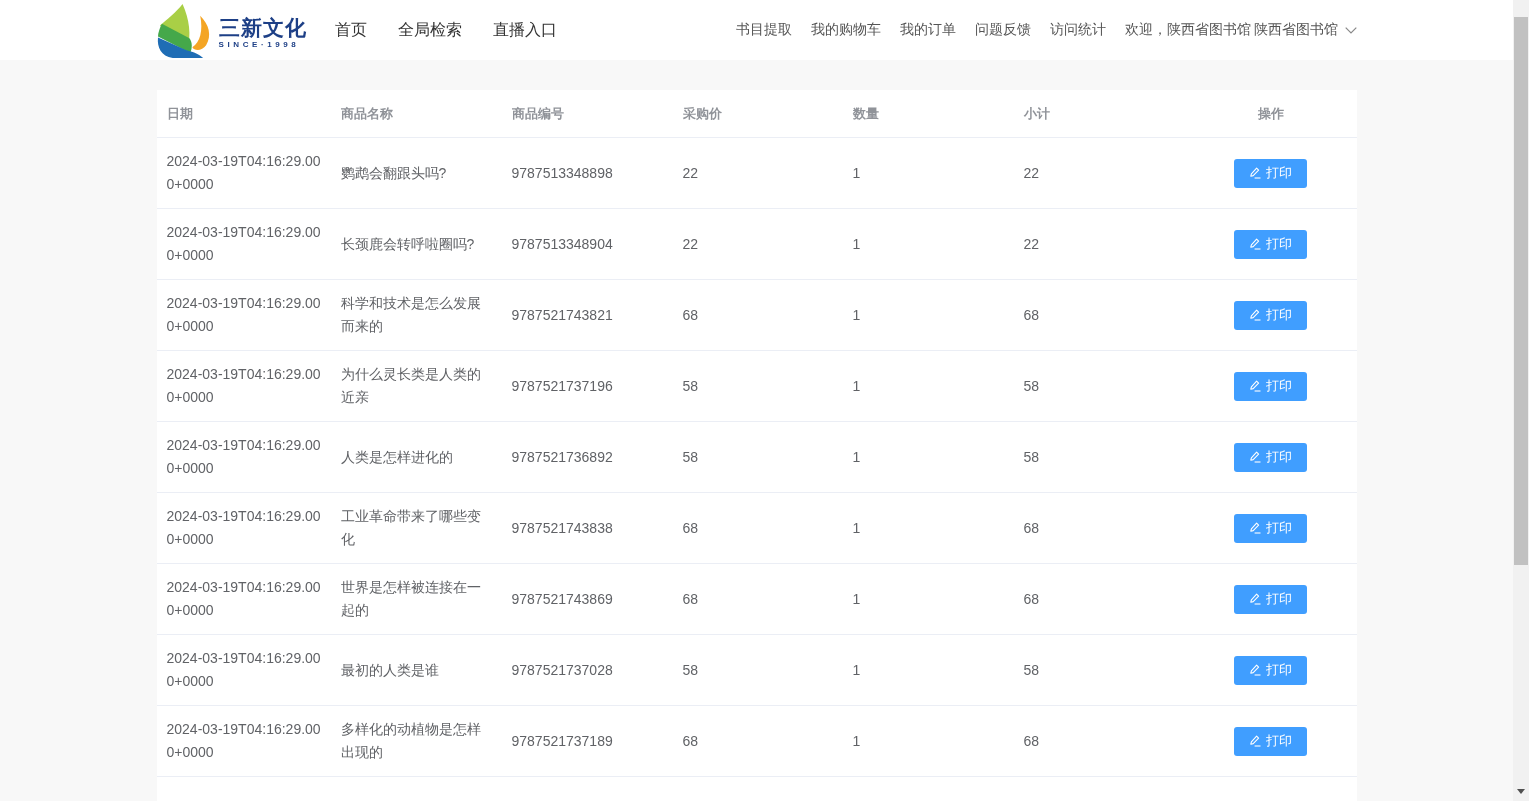 This screenshot has height=801, width=1529. What do you see at coordinates (562, 670) in the screenshot?
I see `table-cell-text: 9787521737028` at bounding box center [562, 670].